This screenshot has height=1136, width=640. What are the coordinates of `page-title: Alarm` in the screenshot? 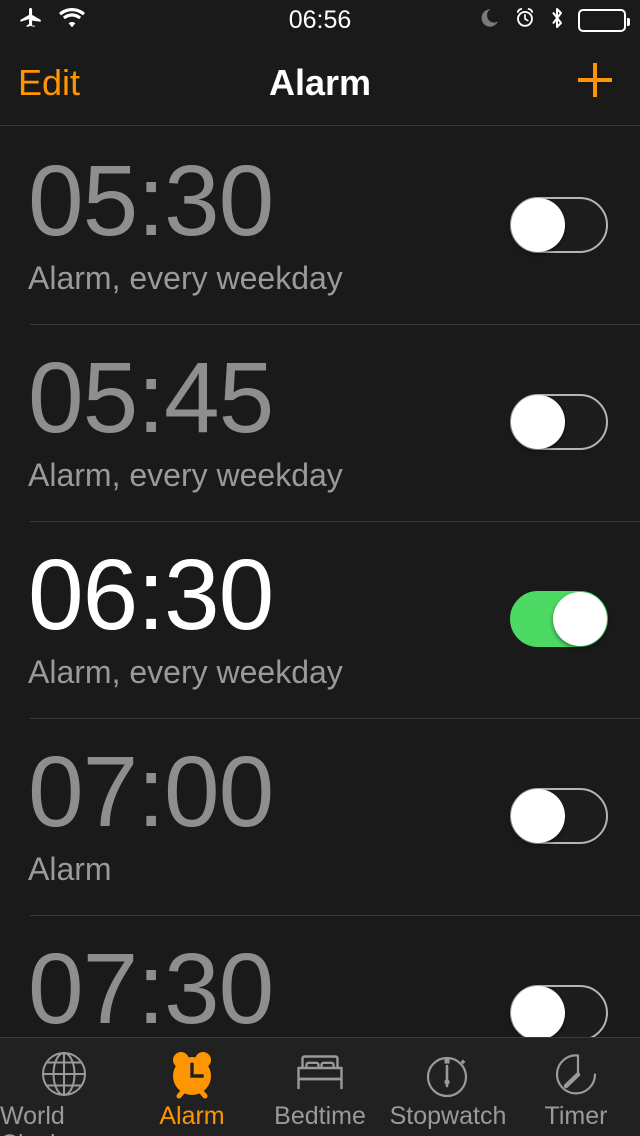 It's located at (320, 82).